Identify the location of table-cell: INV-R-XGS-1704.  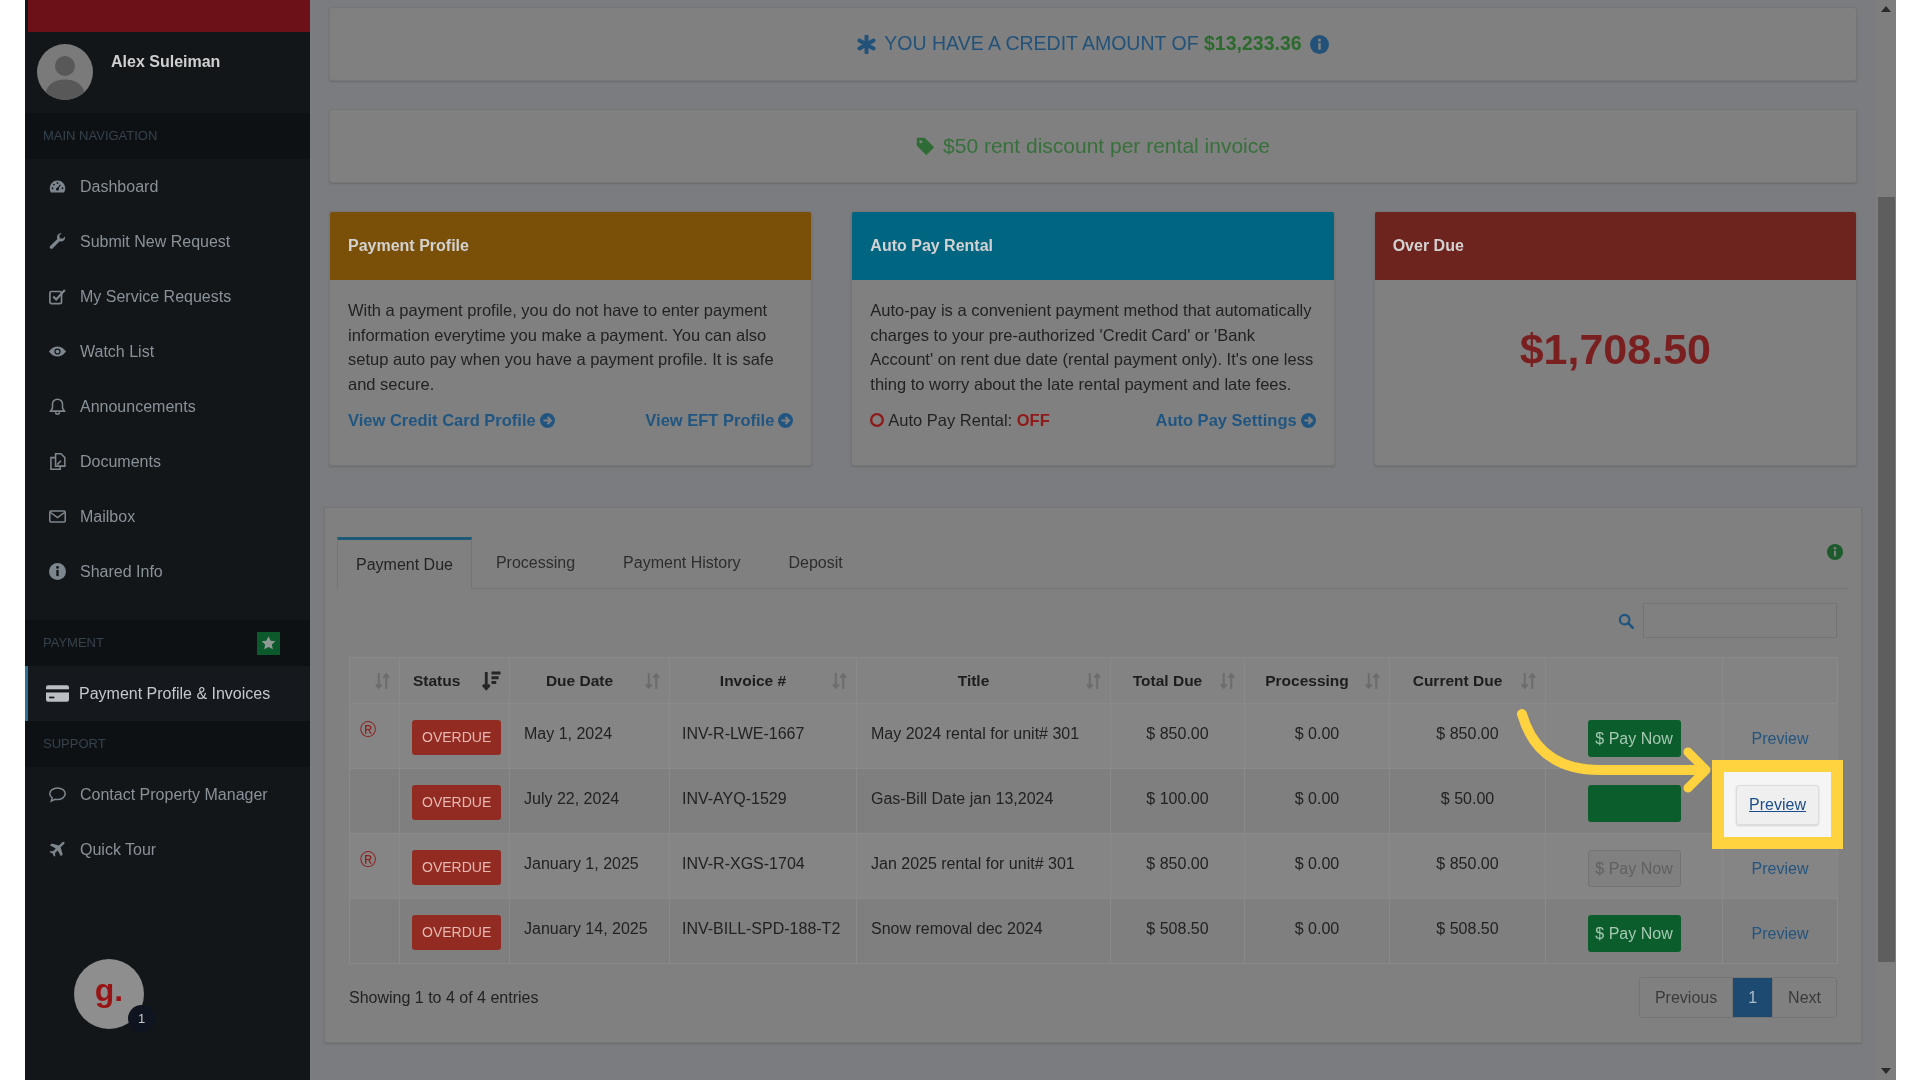
(763, 866).